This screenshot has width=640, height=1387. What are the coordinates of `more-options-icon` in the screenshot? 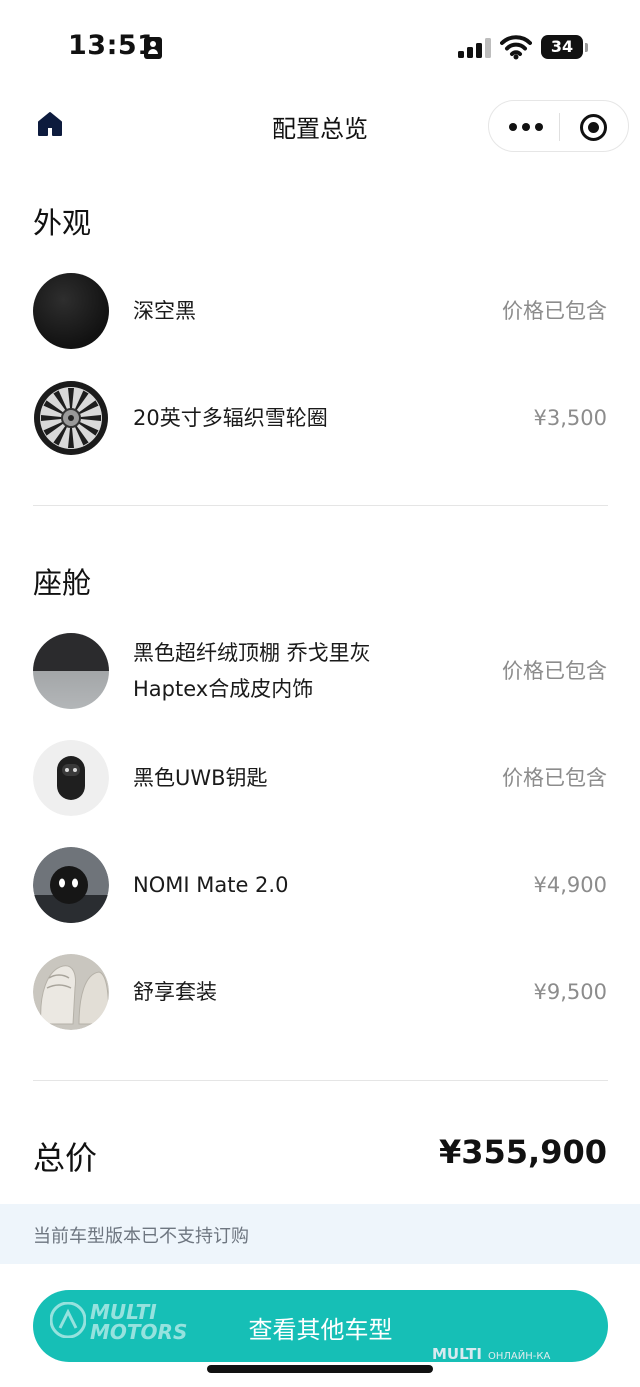 It's located at (526, 127).